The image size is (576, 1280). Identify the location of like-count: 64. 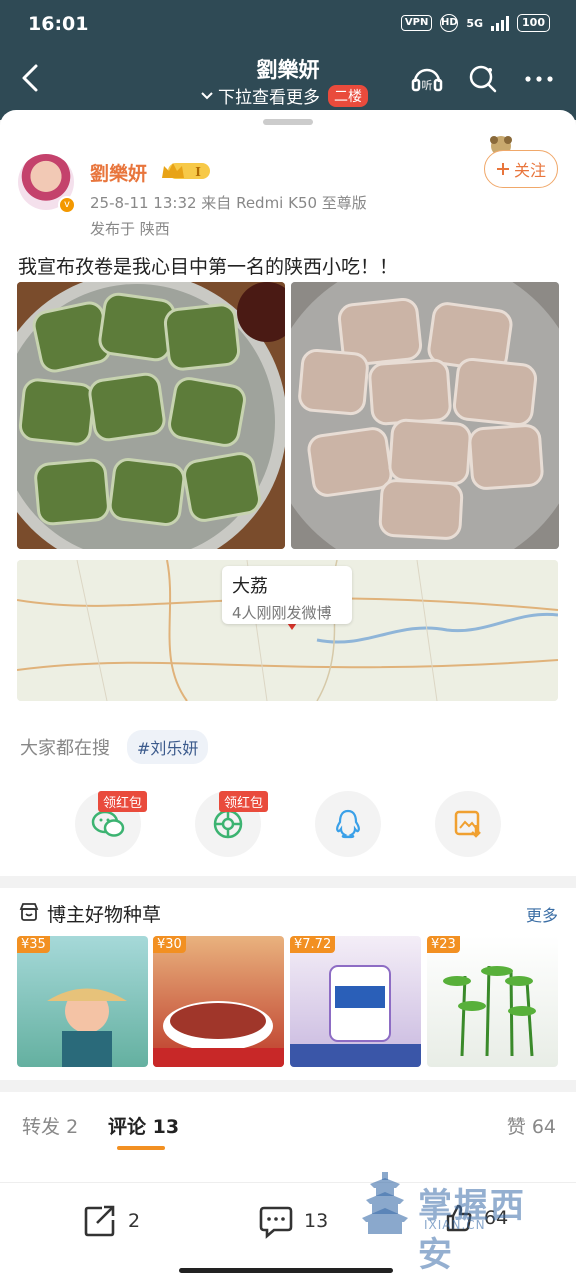
(496, 1218).